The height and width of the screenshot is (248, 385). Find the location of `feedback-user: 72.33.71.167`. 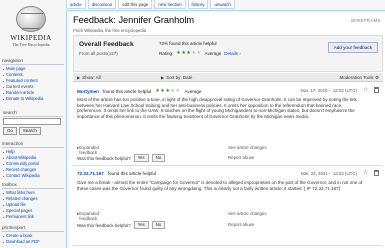

feedback-user: 72.33.71.167 is located at coordinates (90, 173).